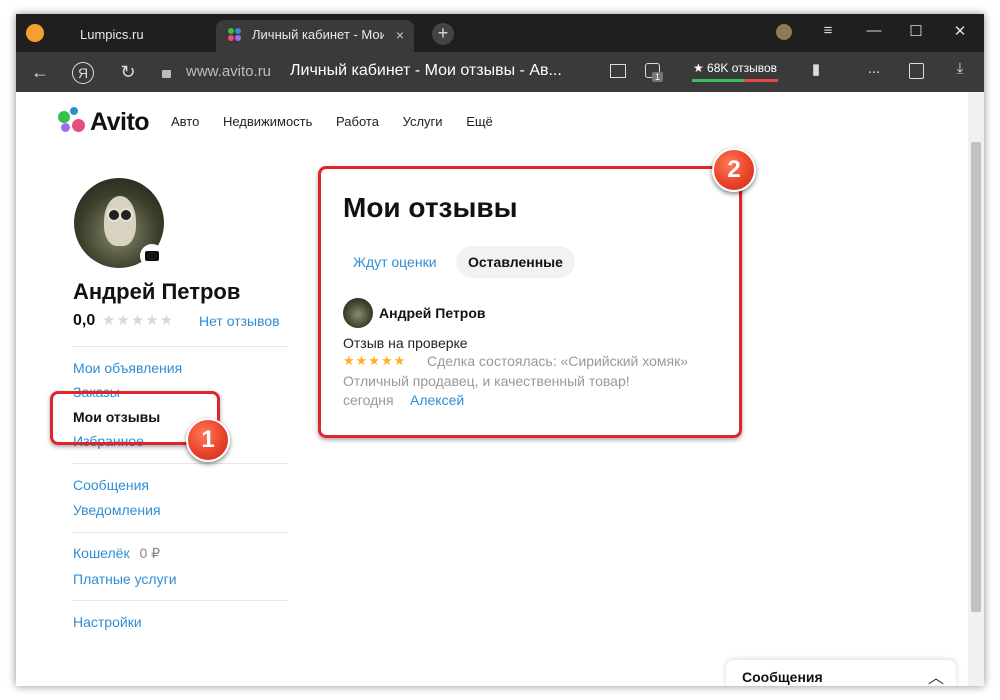 The image size is (1000, 700). I want to click on chevron-up-icon: ︿, so click(936, 675).